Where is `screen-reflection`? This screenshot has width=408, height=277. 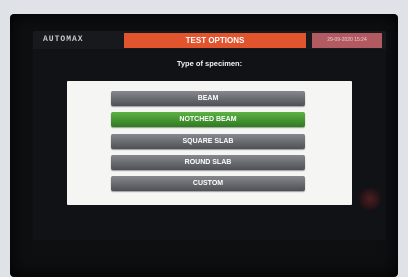 screen-reflection is located at coordinates (370, 199).